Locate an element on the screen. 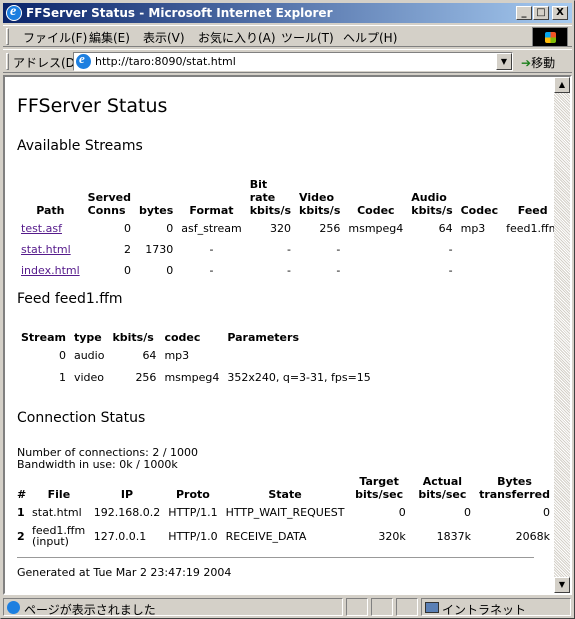  table-cell: 127.0.0.1 is located at coordinates (120, 536).